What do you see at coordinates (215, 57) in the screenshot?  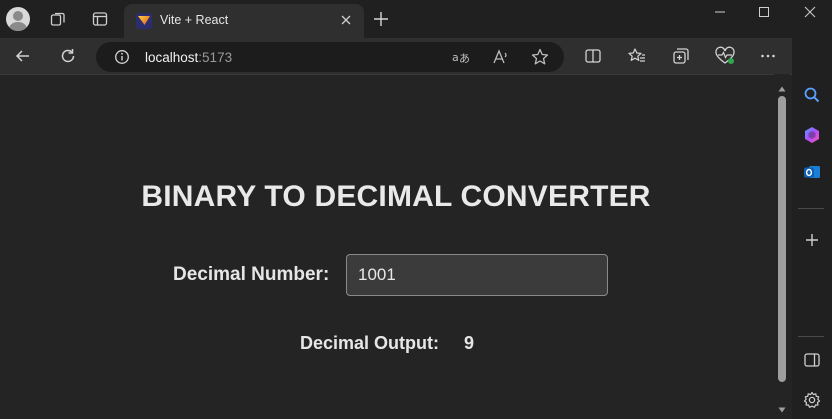 I see `url-port: :5173` at bounding box center [215, 57].